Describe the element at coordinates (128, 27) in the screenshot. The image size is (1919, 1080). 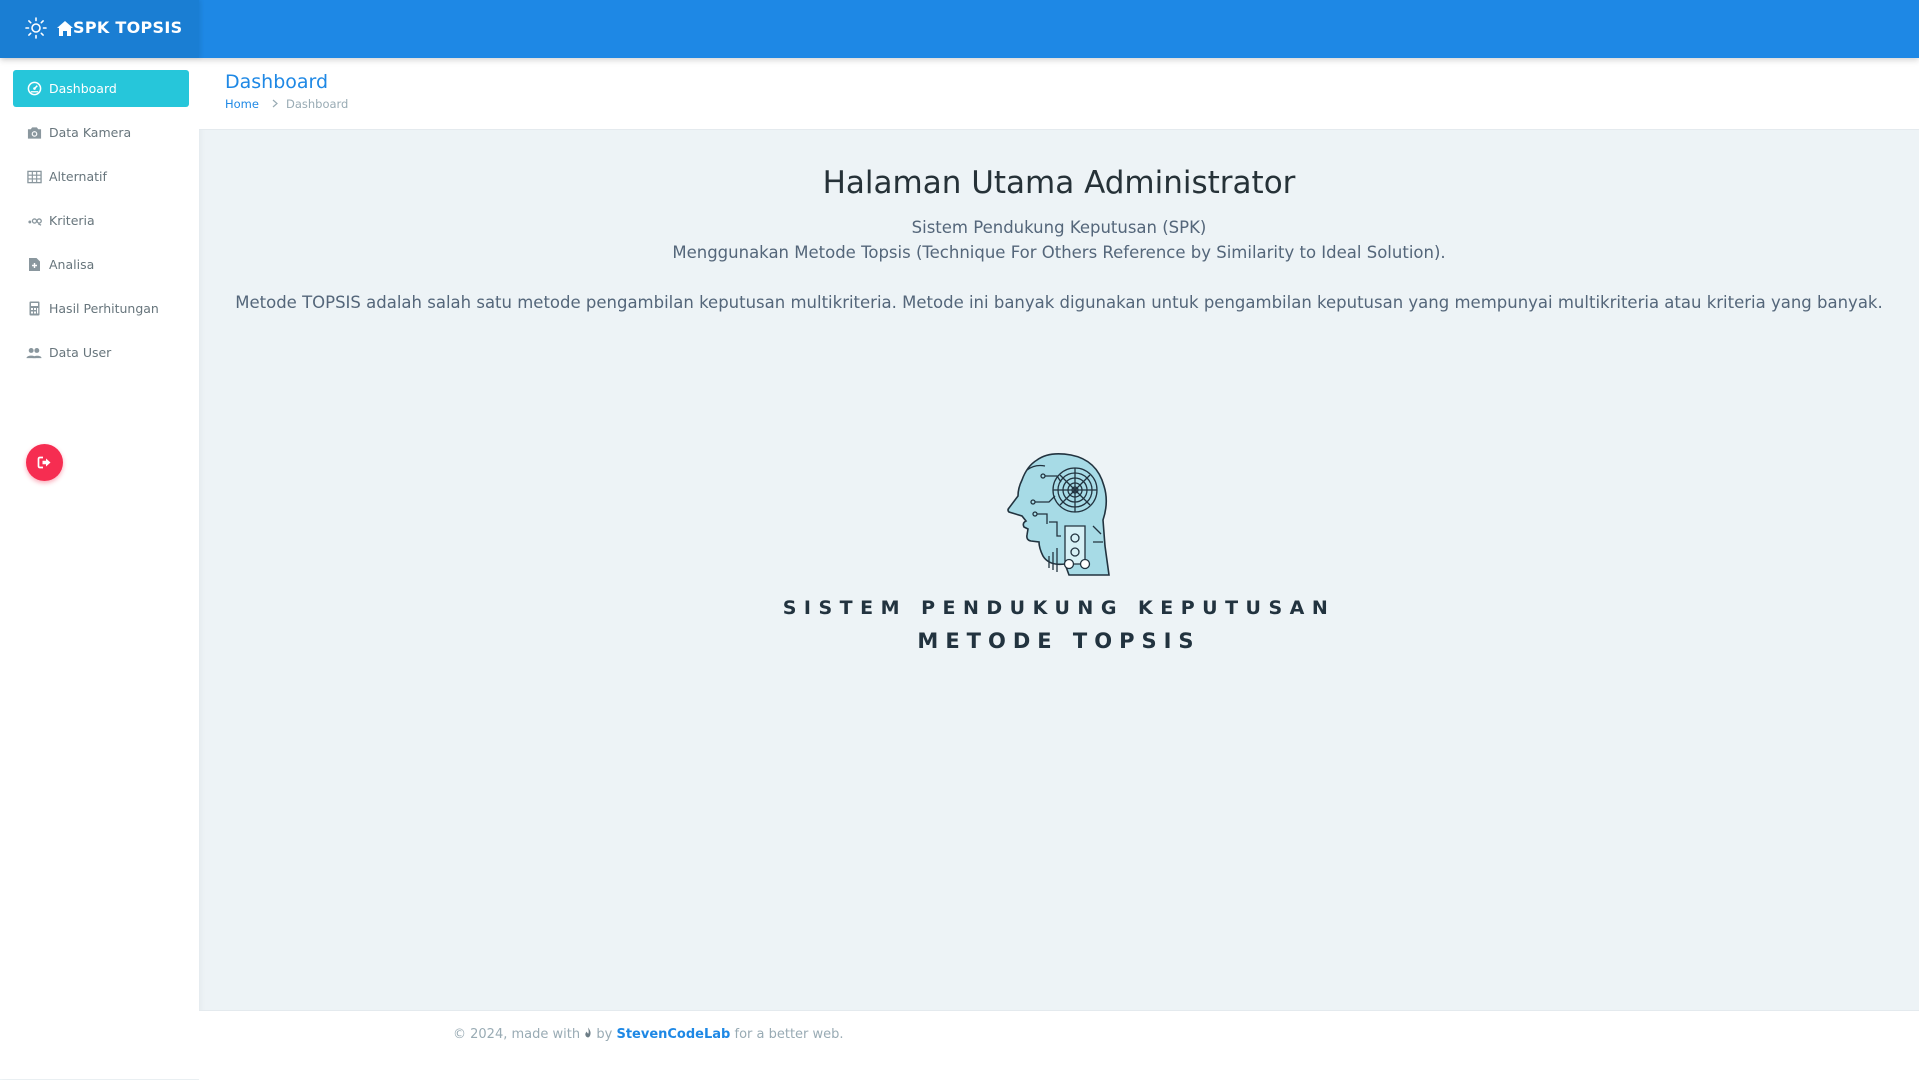
I see `brand-title: SPK TOPSIS` at that location.